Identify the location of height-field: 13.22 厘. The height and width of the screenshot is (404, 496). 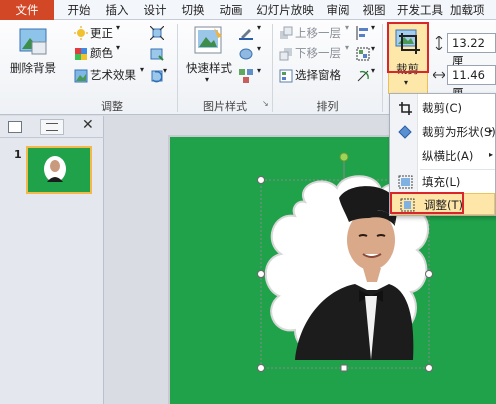
(471, 50).